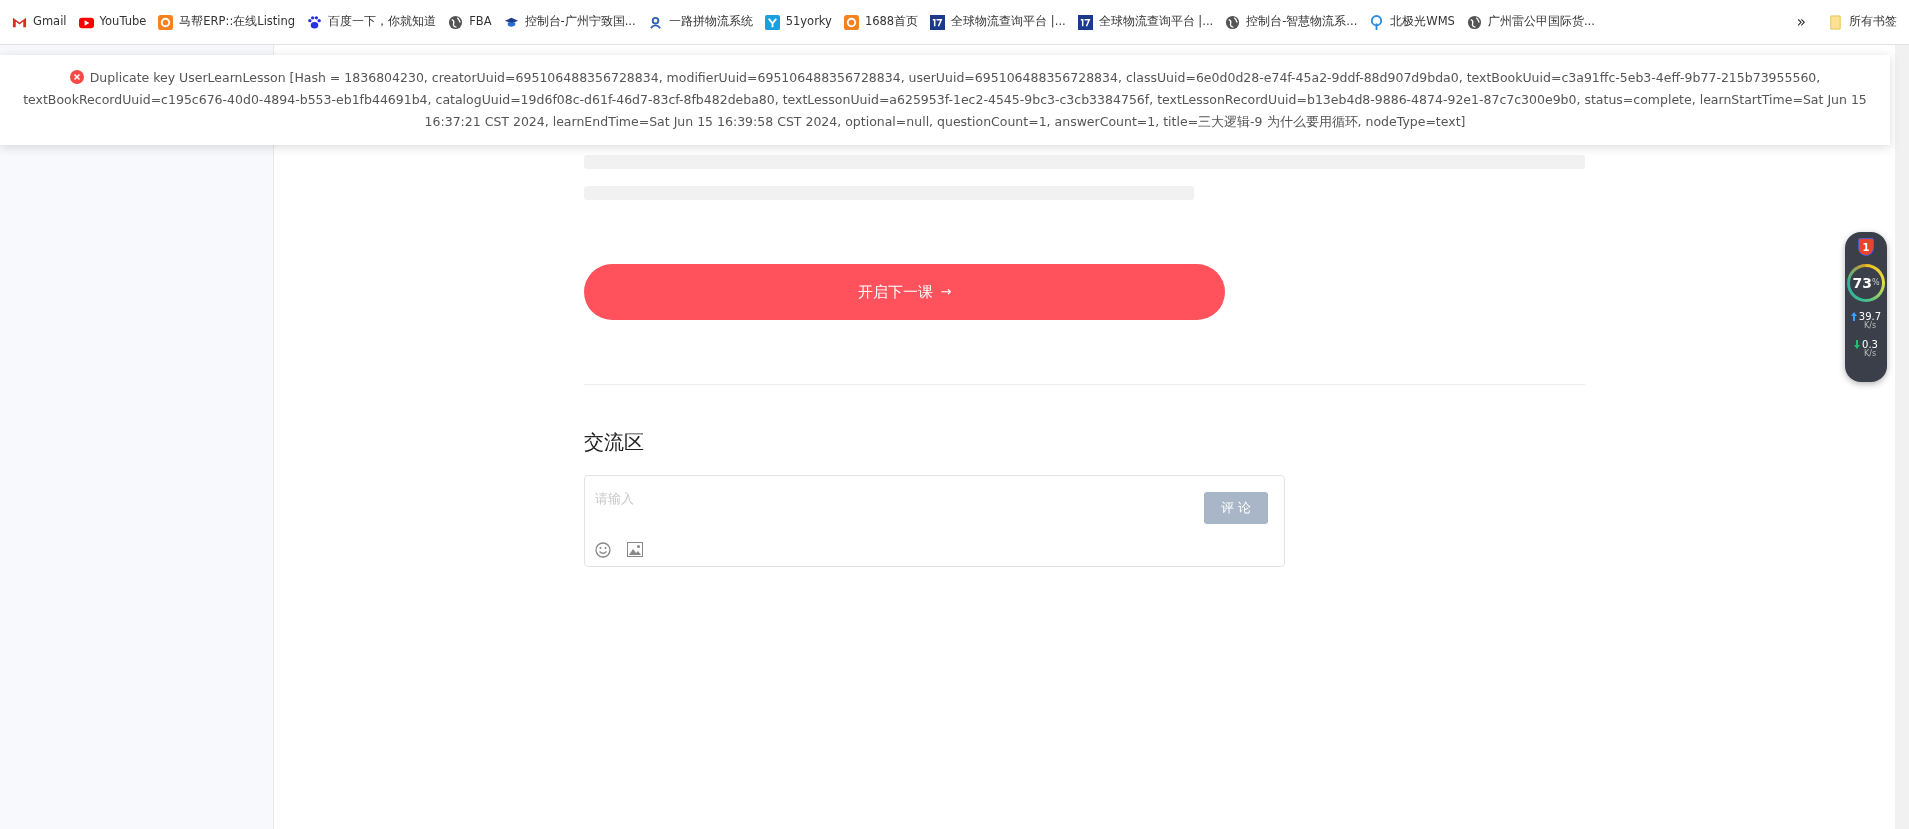  What do you see at coordinates (1835, 22) in the screenshot?
I see `folder-icon` at bounding box center [1835, 22].